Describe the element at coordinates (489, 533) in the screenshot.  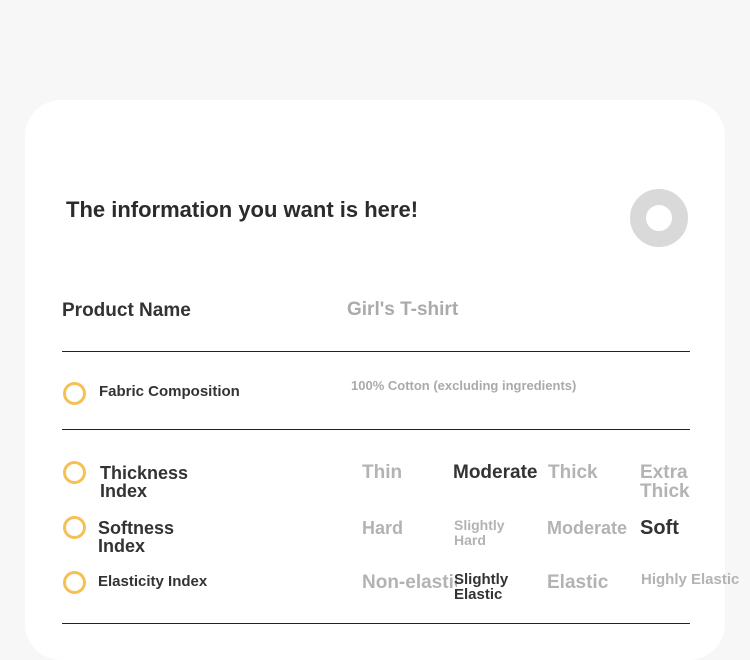
I see `softness-option-slightly-hard: Slightly Hard` at that location.